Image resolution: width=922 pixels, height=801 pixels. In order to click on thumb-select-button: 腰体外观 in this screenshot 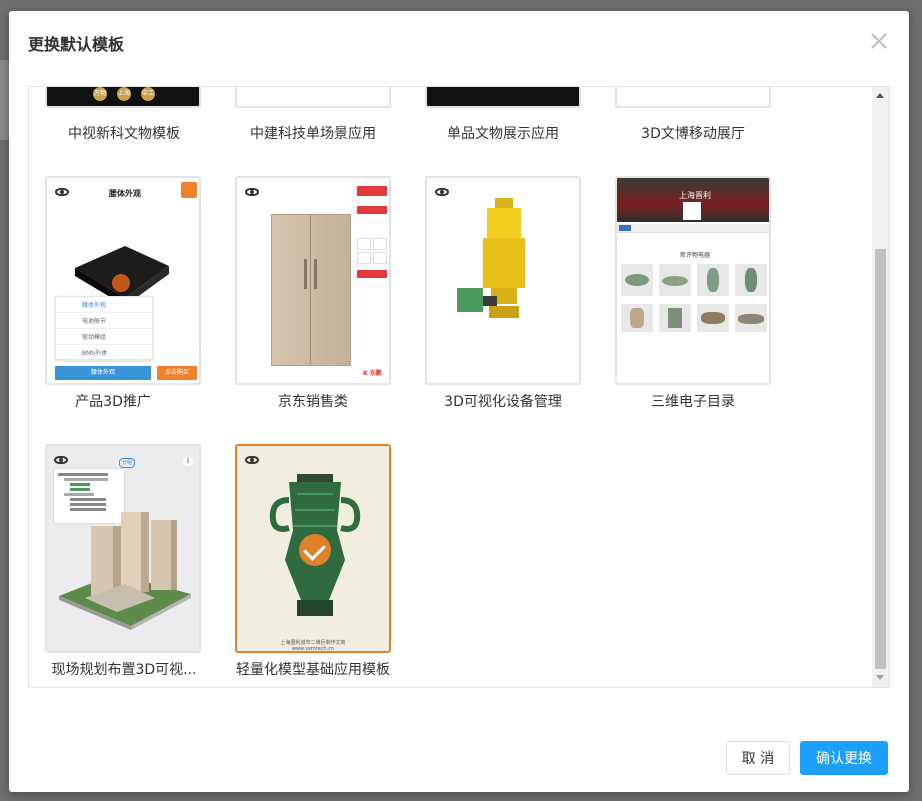, I will do `click(103, 373)`.